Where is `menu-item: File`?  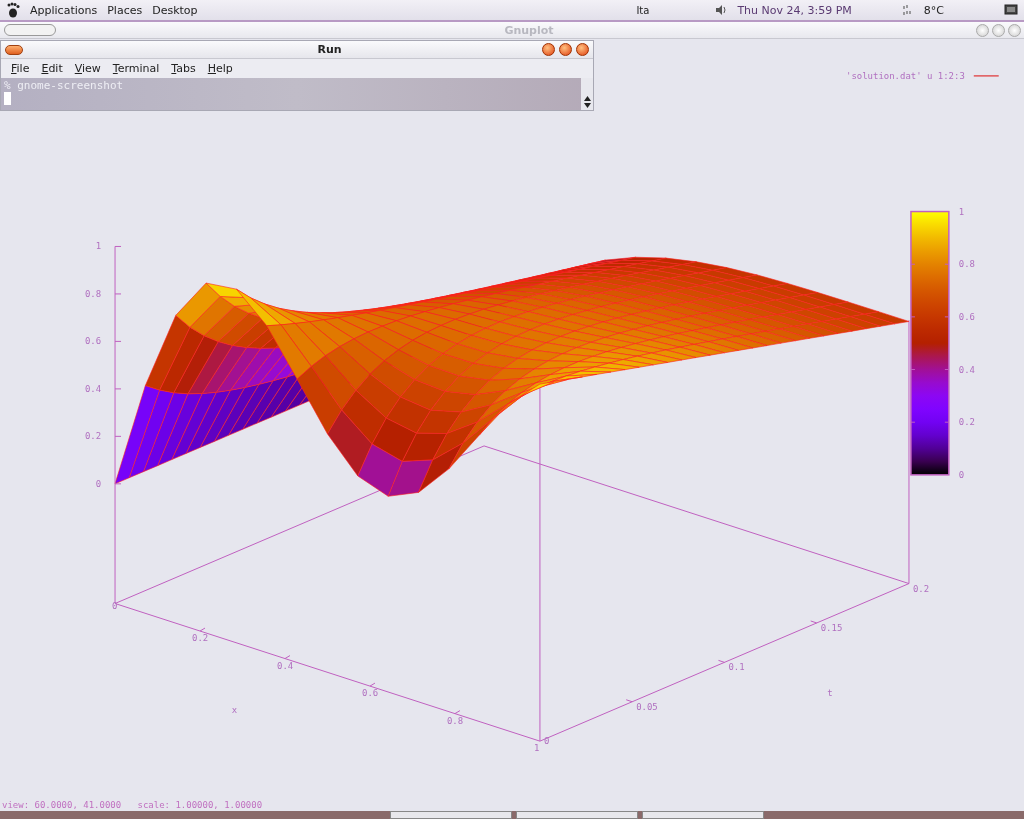
menu-item: File is located at coordinates (20, 68).